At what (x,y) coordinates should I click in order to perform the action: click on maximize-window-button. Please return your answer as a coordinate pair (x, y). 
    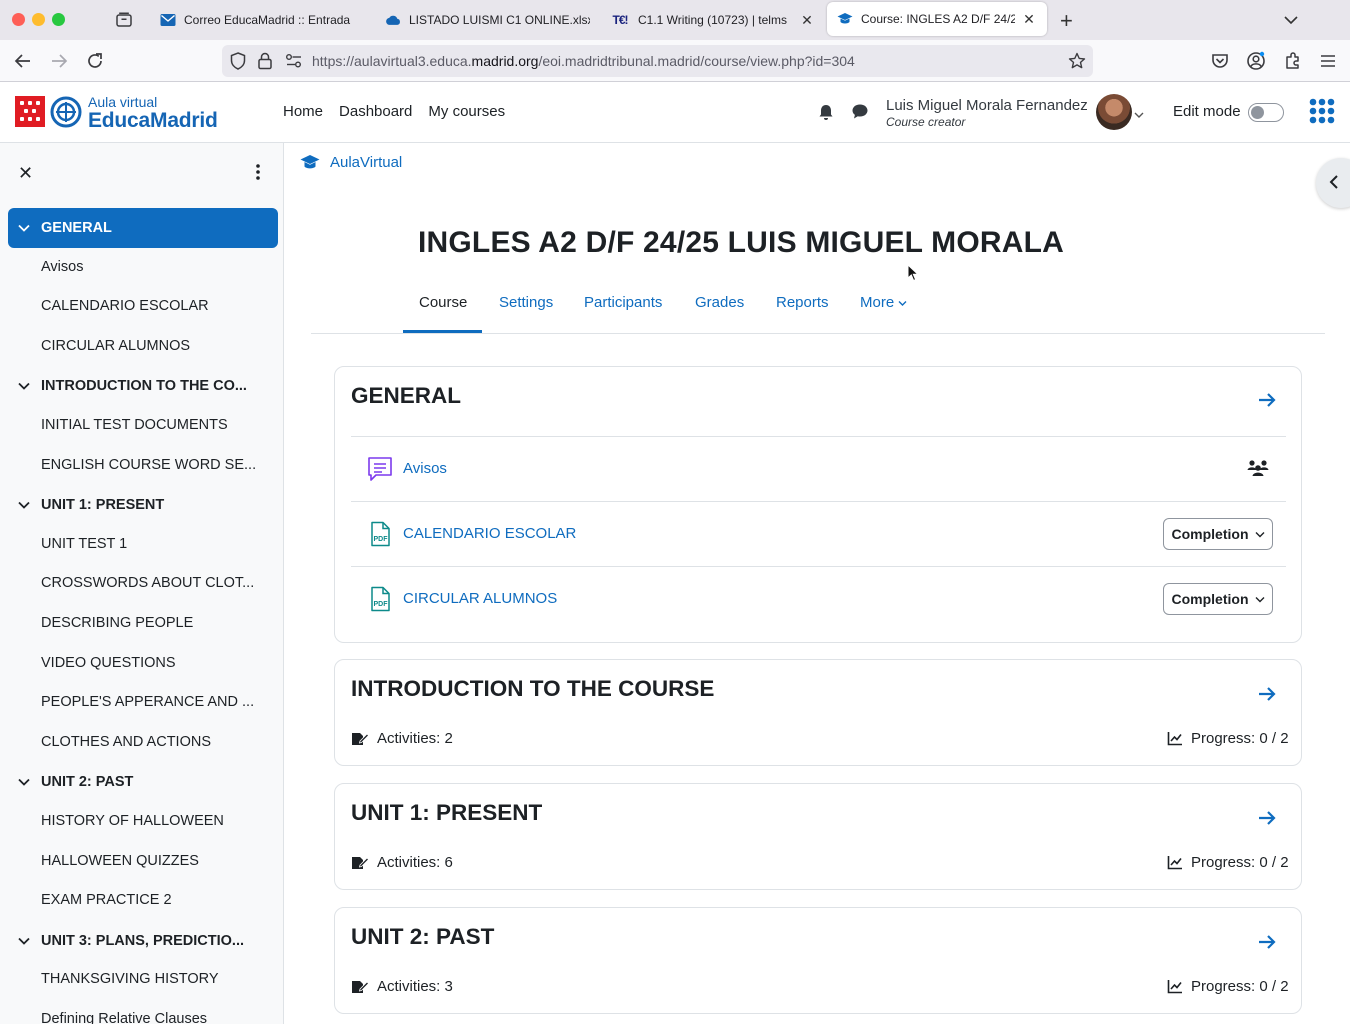
    Looking at the image, I should click on (58, 19).